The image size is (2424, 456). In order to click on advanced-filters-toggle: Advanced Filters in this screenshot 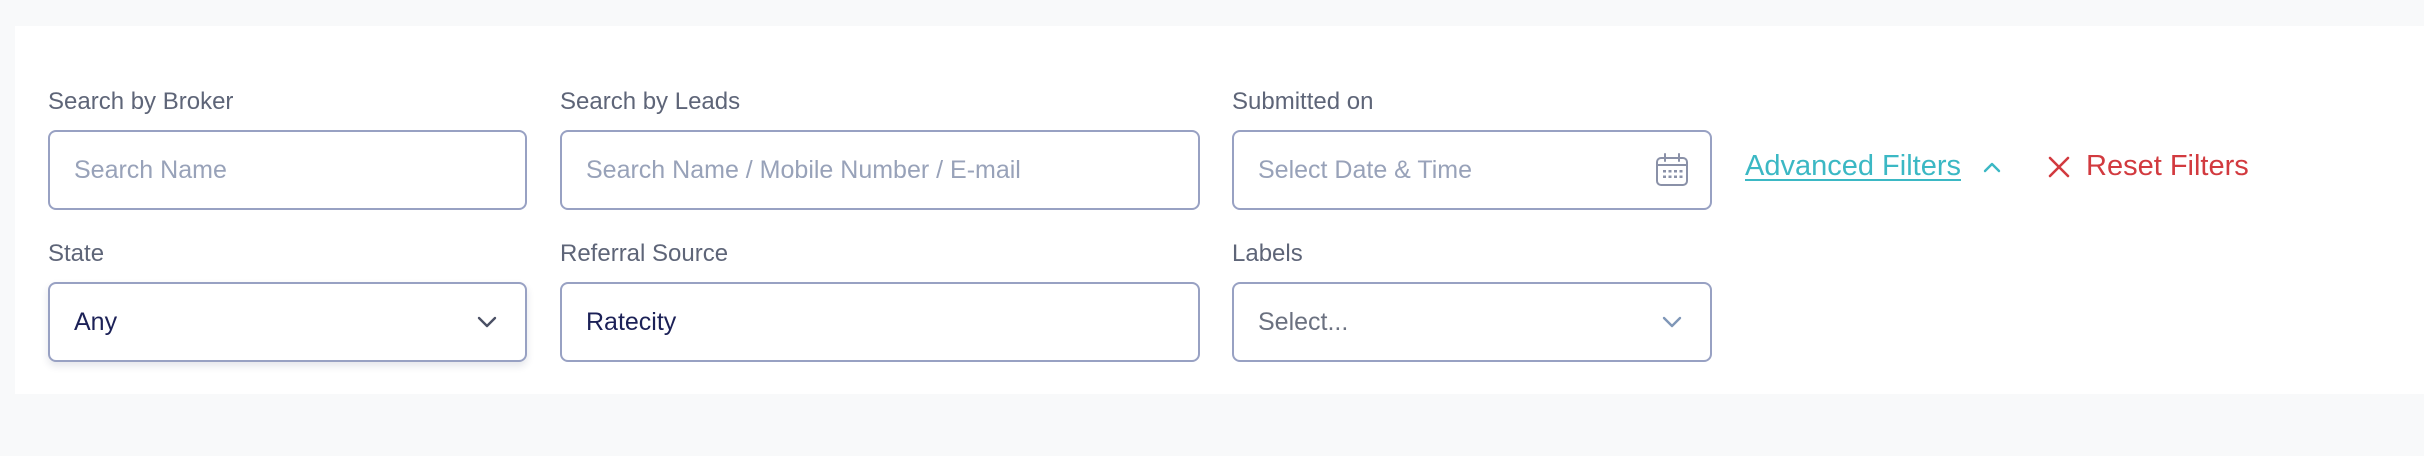, I will do `click(1873, 166)`.